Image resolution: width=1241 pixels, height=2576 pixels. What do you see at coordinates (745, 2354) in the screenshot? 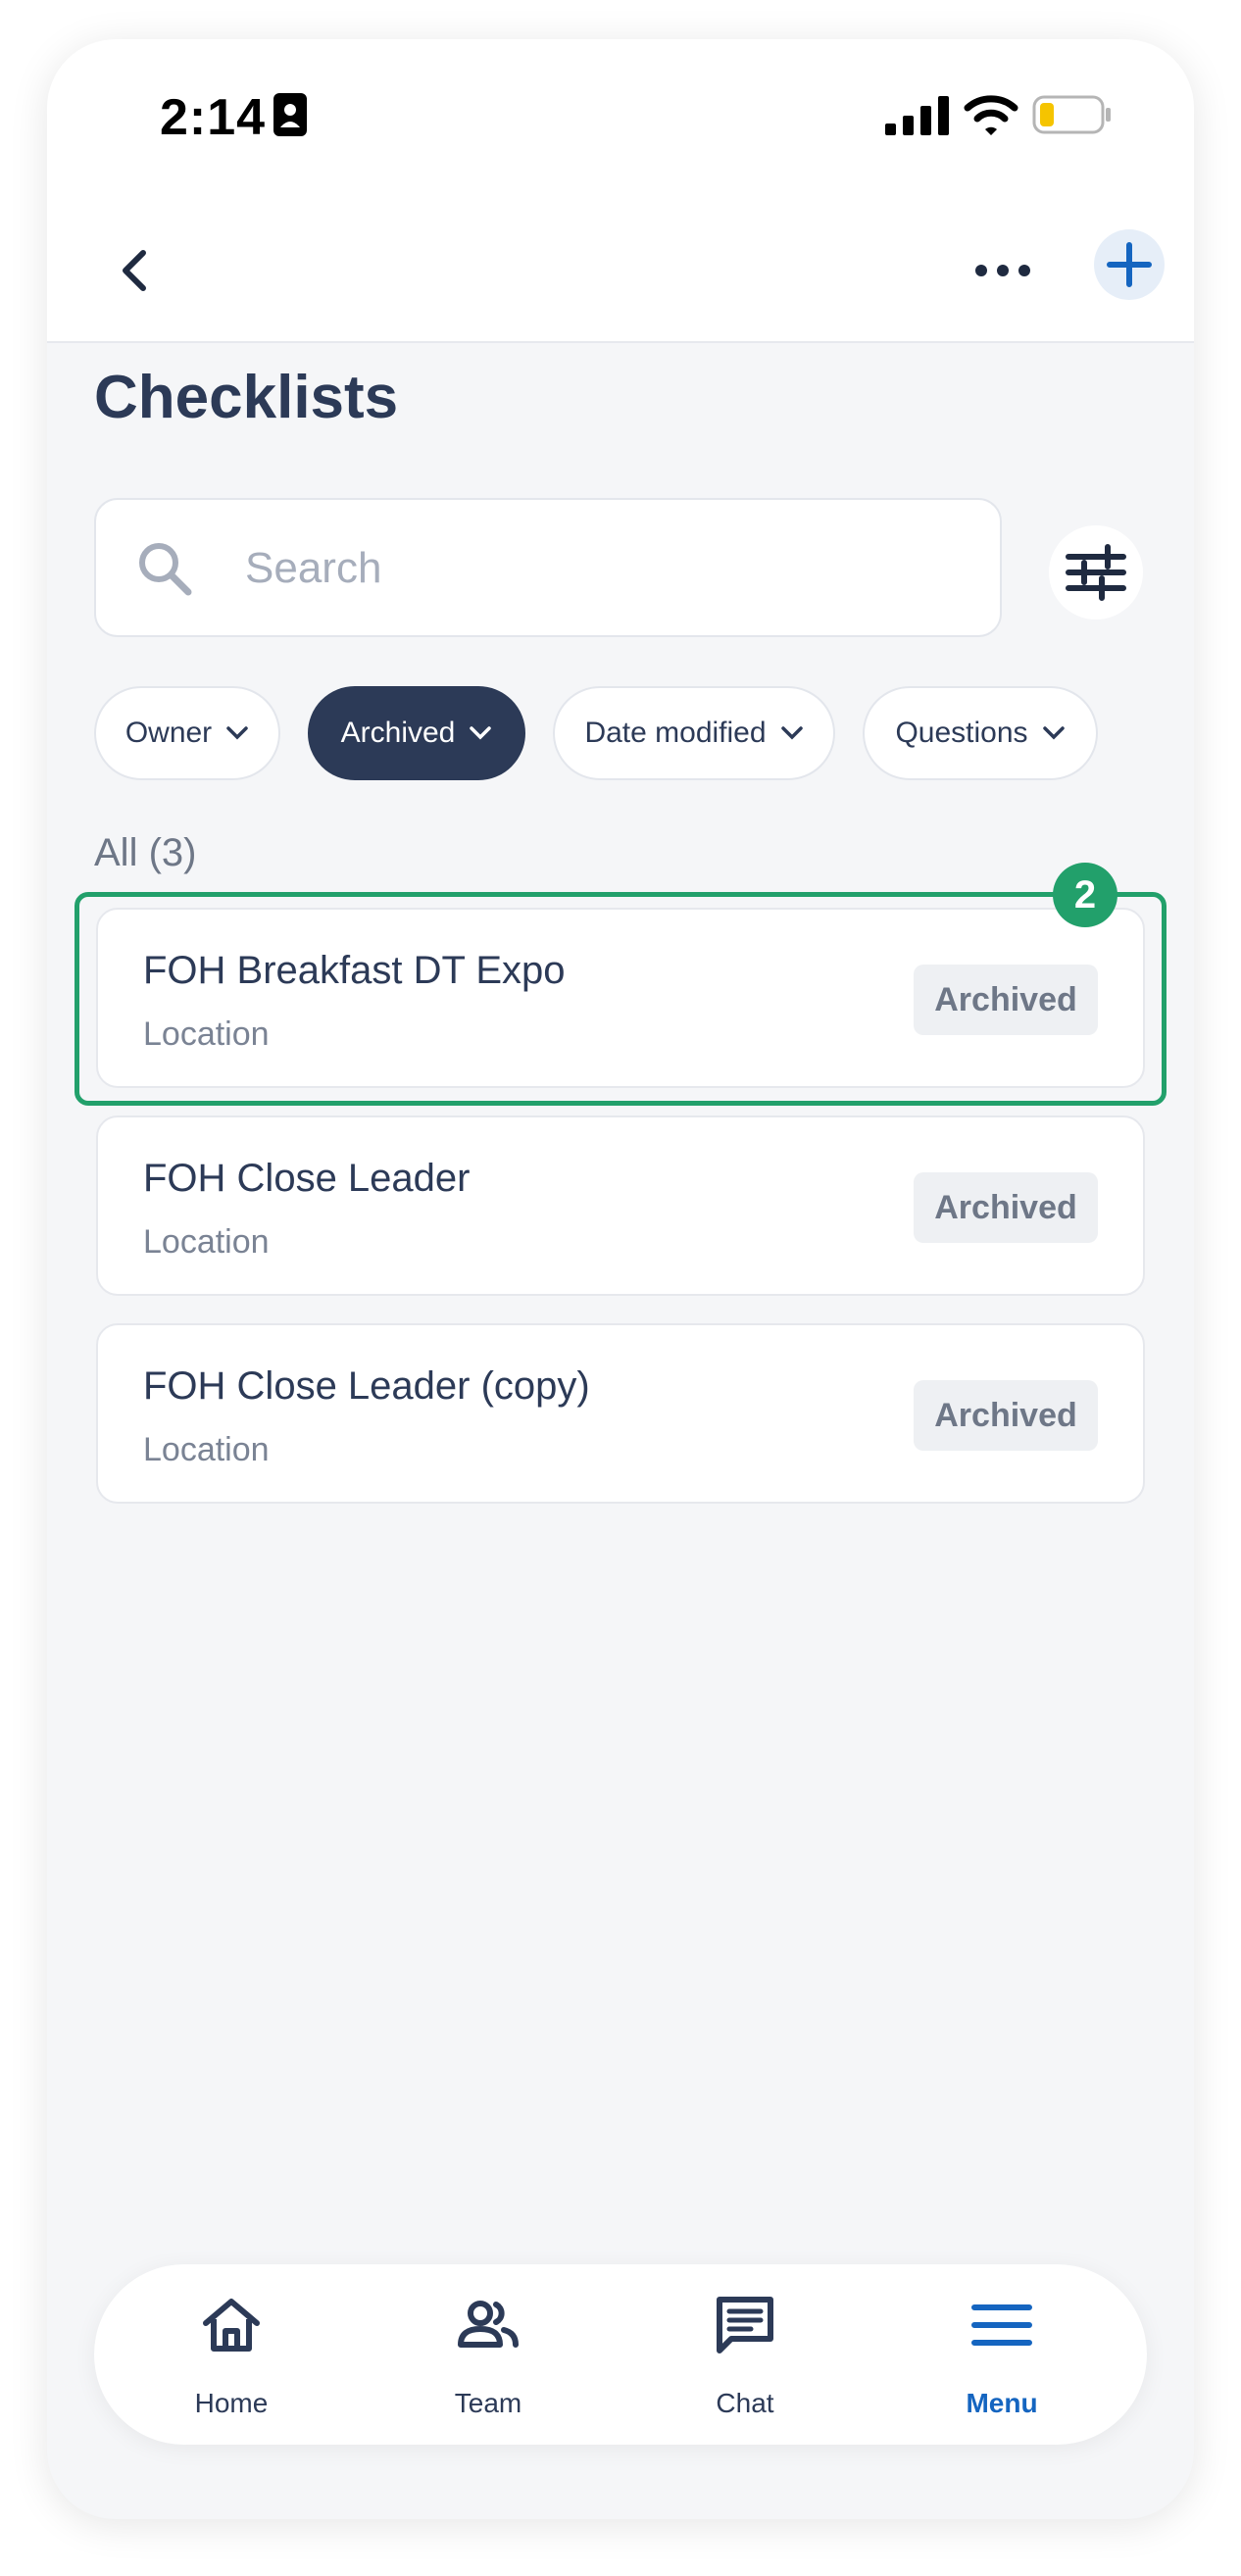
I see `tab-chat: Chat` at bounding box center [745, 2354].